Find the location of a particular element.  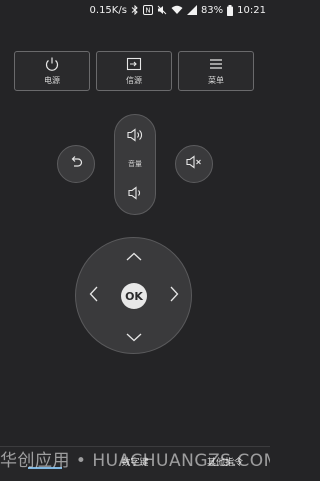

dpad-right-button is located at coordinates (174, 296).